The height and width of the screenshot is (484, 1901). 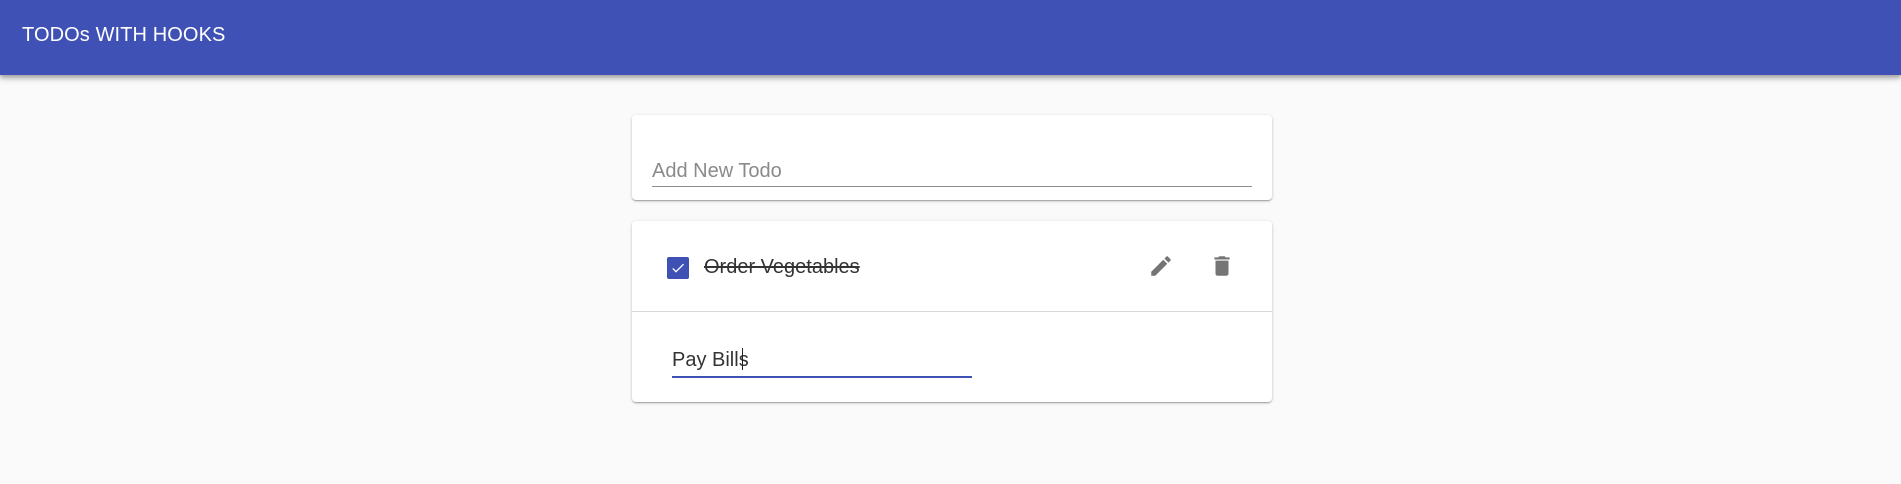 What do you see at coordinates (782, 267) in the screenshot?
I see `todo-text: Order Vegetables` at bounding box center [782, 267].